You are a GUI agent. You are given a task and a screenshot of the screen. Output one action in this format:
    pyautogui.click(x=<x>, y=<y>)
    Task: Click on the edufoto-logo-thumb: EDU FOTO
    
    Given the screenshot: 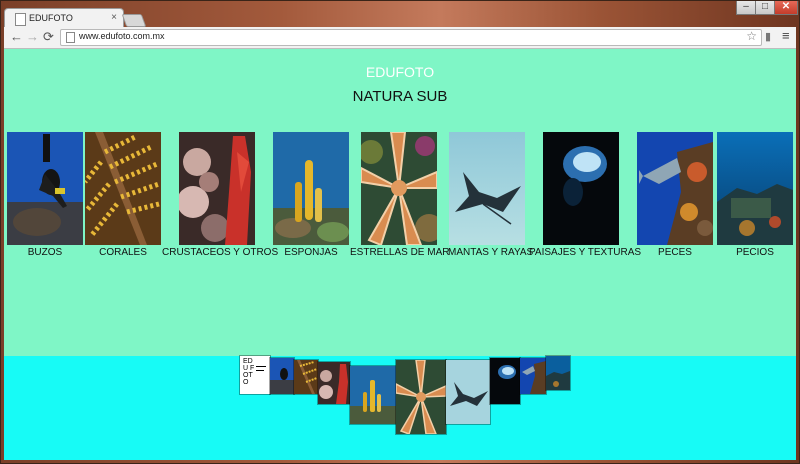 What is the action you would take?
    pyautogui.click(x=255, y=375)
    